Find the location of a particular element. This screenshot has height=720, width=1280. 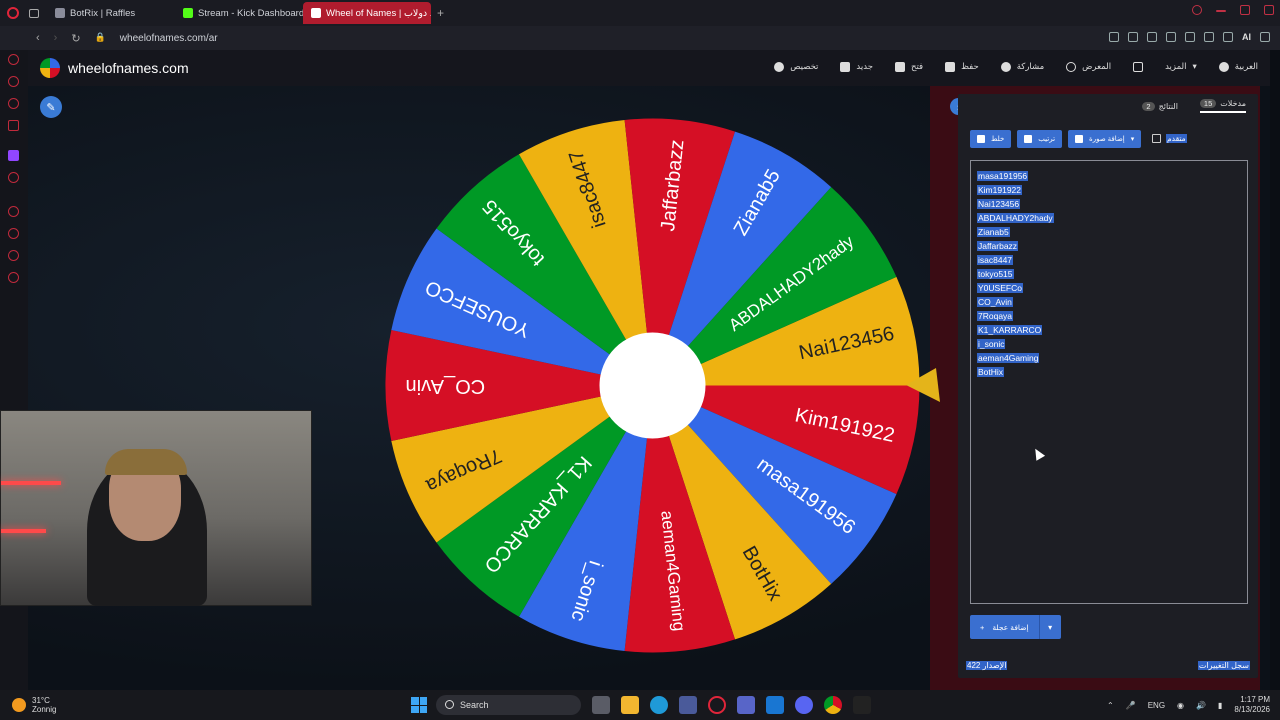

entry-text: i_sonic is located at coordinates (991, 344).